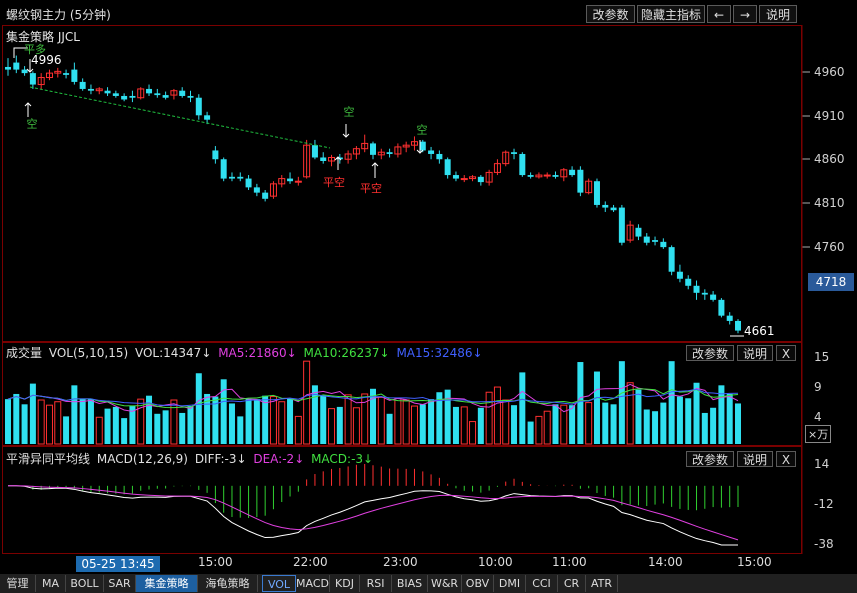  Describe the element at coordinates (439, 353) in the screenshot. I see `ma15-value: MA15:32486↓` at that location.